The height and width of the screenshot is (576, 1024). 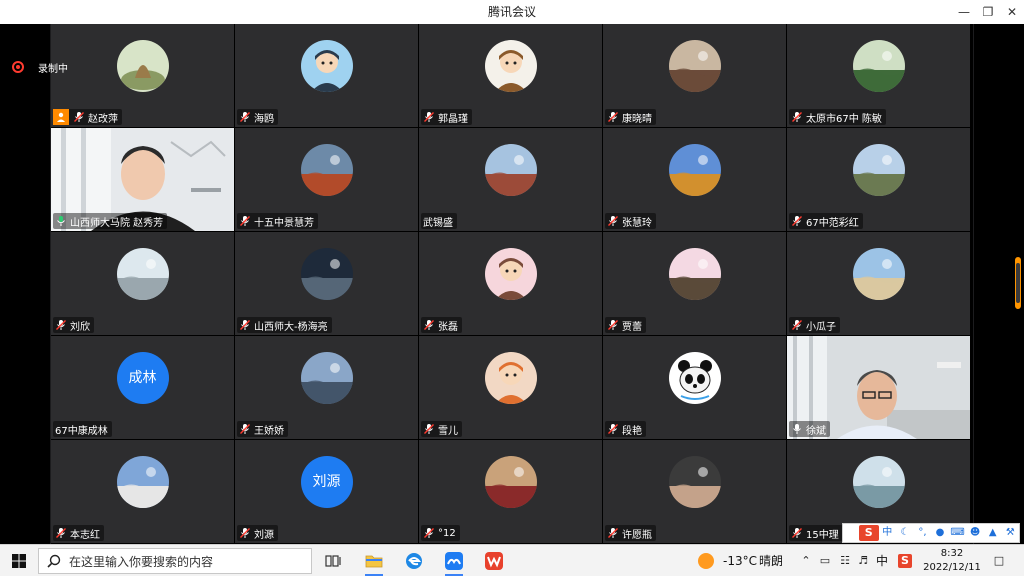 What do you see at coordinates (888, 533) in the screenshot?
I see `ime-mode-toggle: 中` at bounding box center [888, 533].